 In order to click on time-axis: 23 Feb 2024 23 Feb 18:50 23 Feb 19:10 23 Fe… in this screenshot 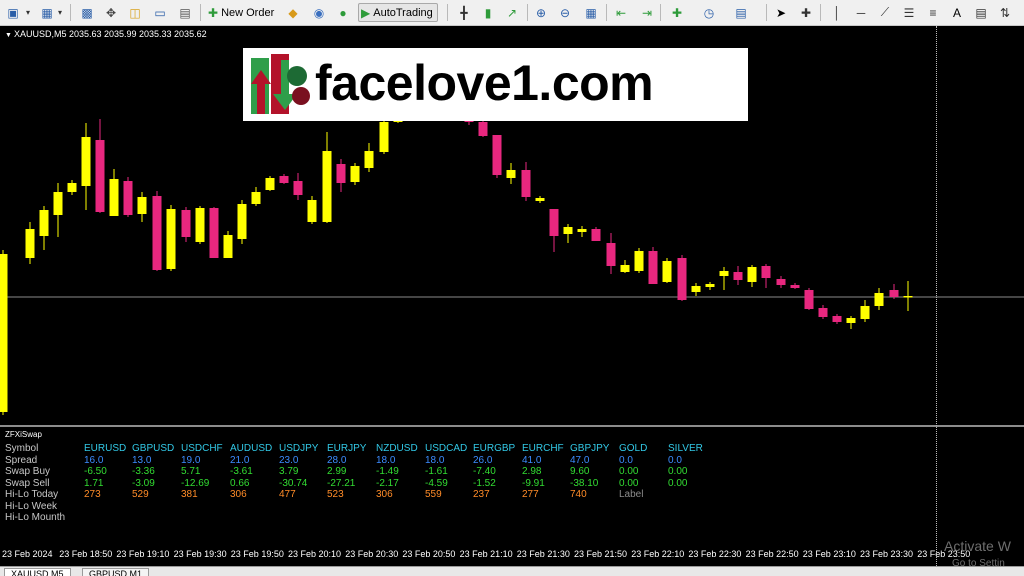, I will do `click(512, 556)`.